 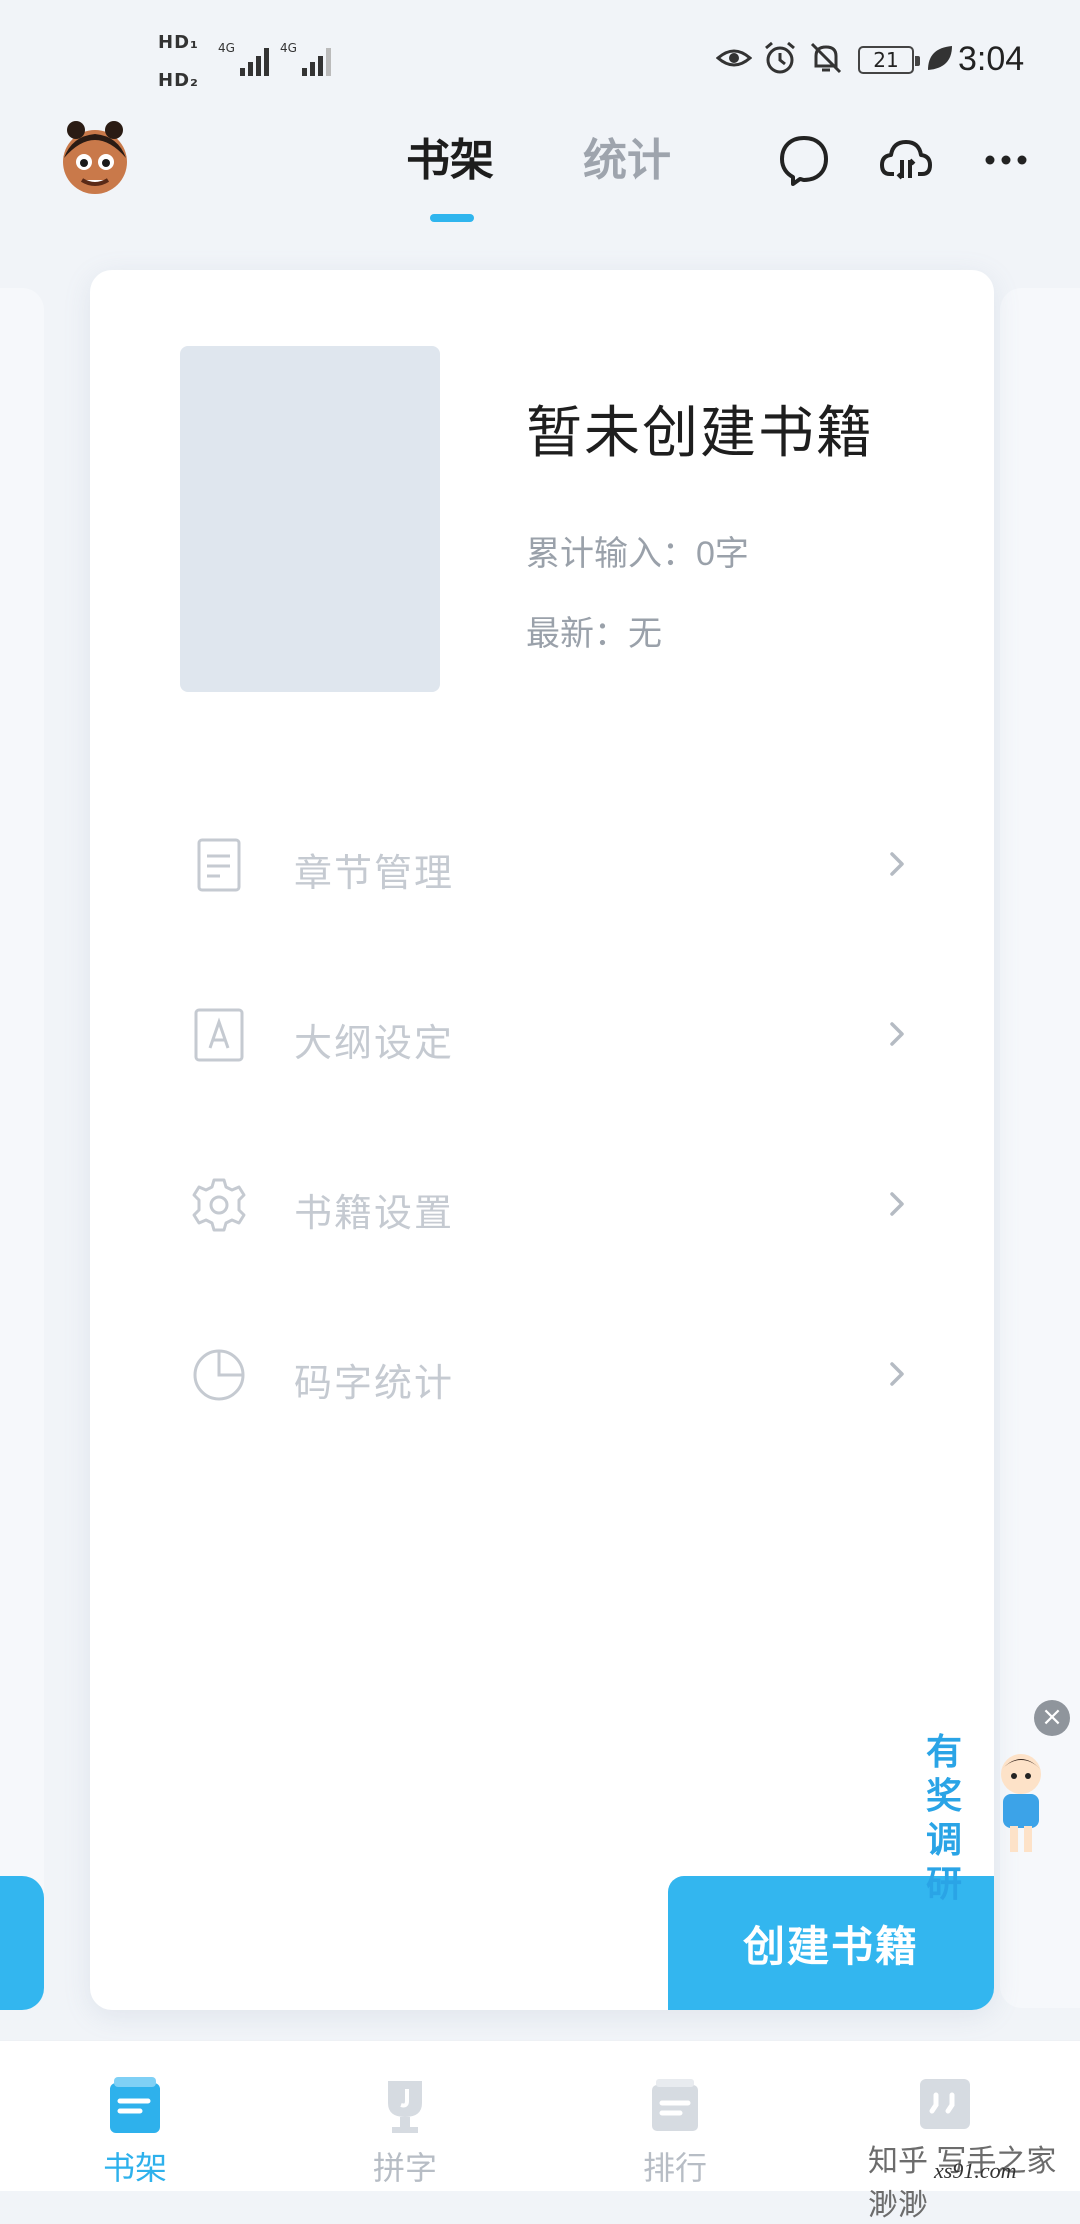 I want to click on pie-chart-icon, so click(x=219, y=1375).